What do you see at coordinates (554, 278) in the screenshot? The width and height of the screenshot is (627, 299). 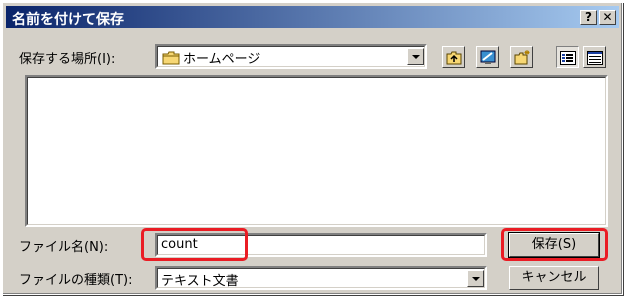 I see `cancel-button: キャンセル` at bounding box center [554, 278].